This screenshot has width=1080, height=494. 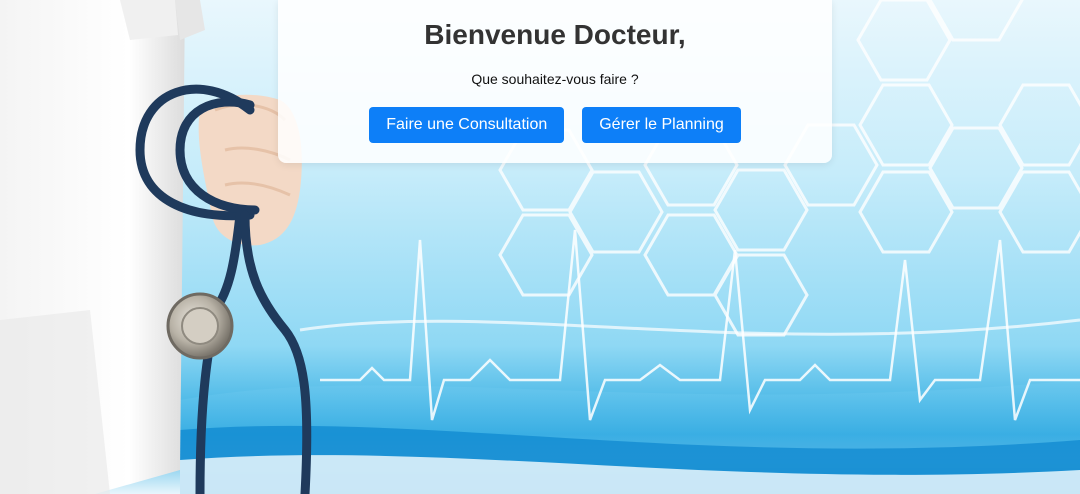 I want to click on planning-button: Gérer le Planning, so click(x=661, y=125).